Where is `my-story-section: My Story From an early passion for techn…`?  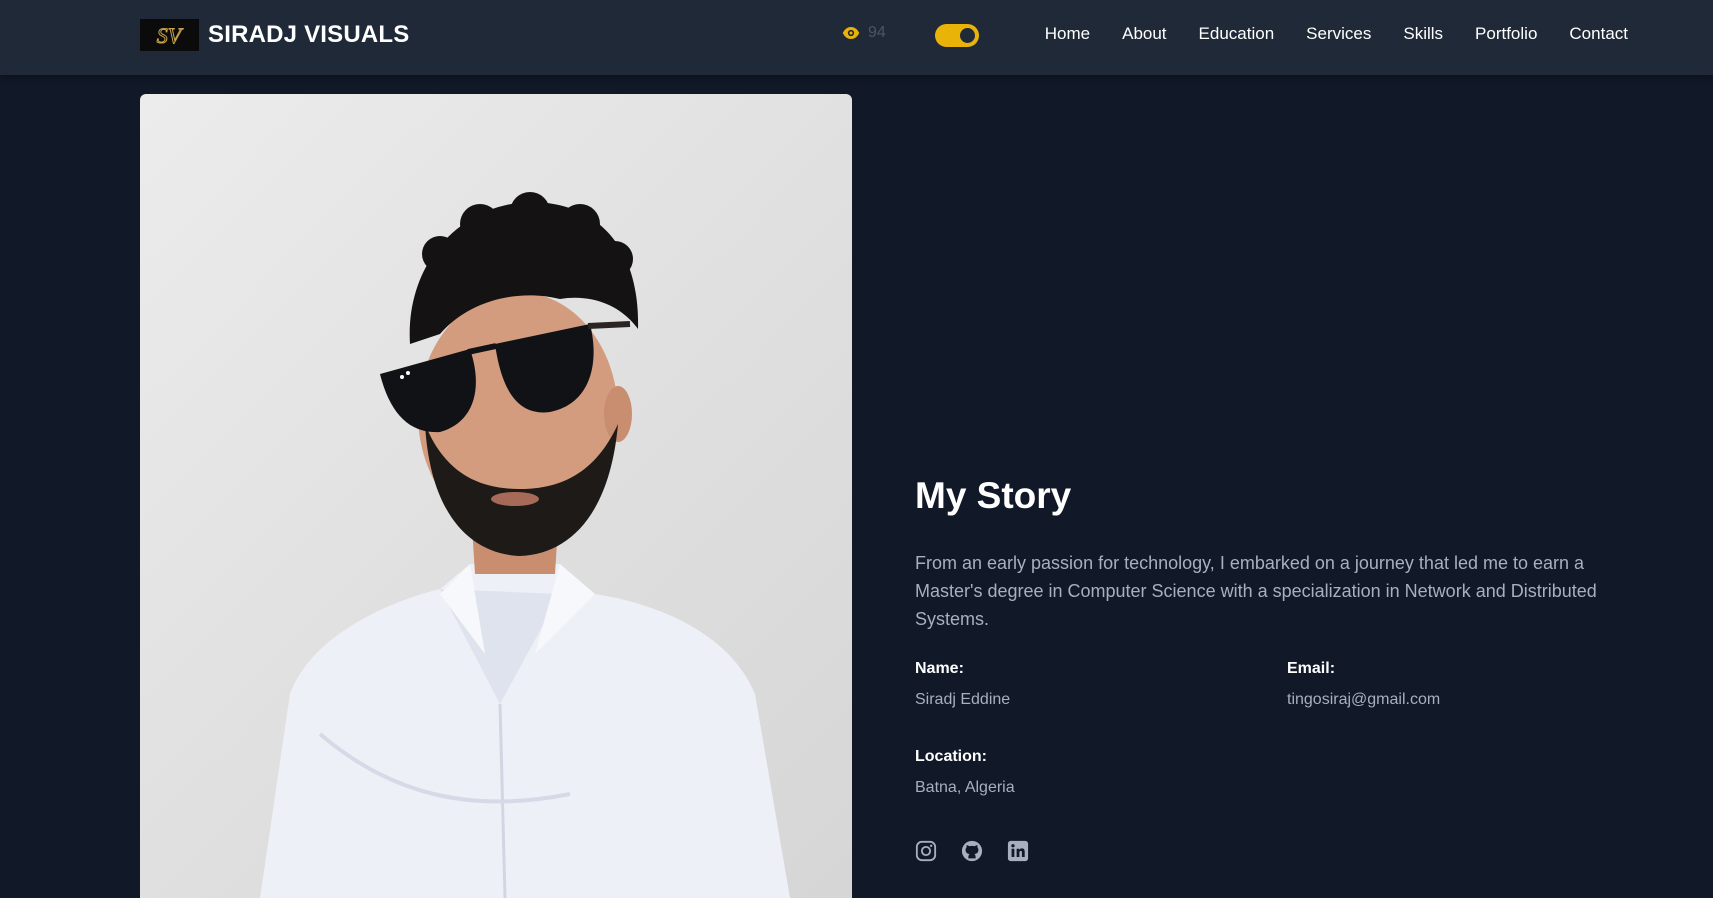
my-story-section: My Story From an early passion for techn… is located at coordinates (1275, 554).